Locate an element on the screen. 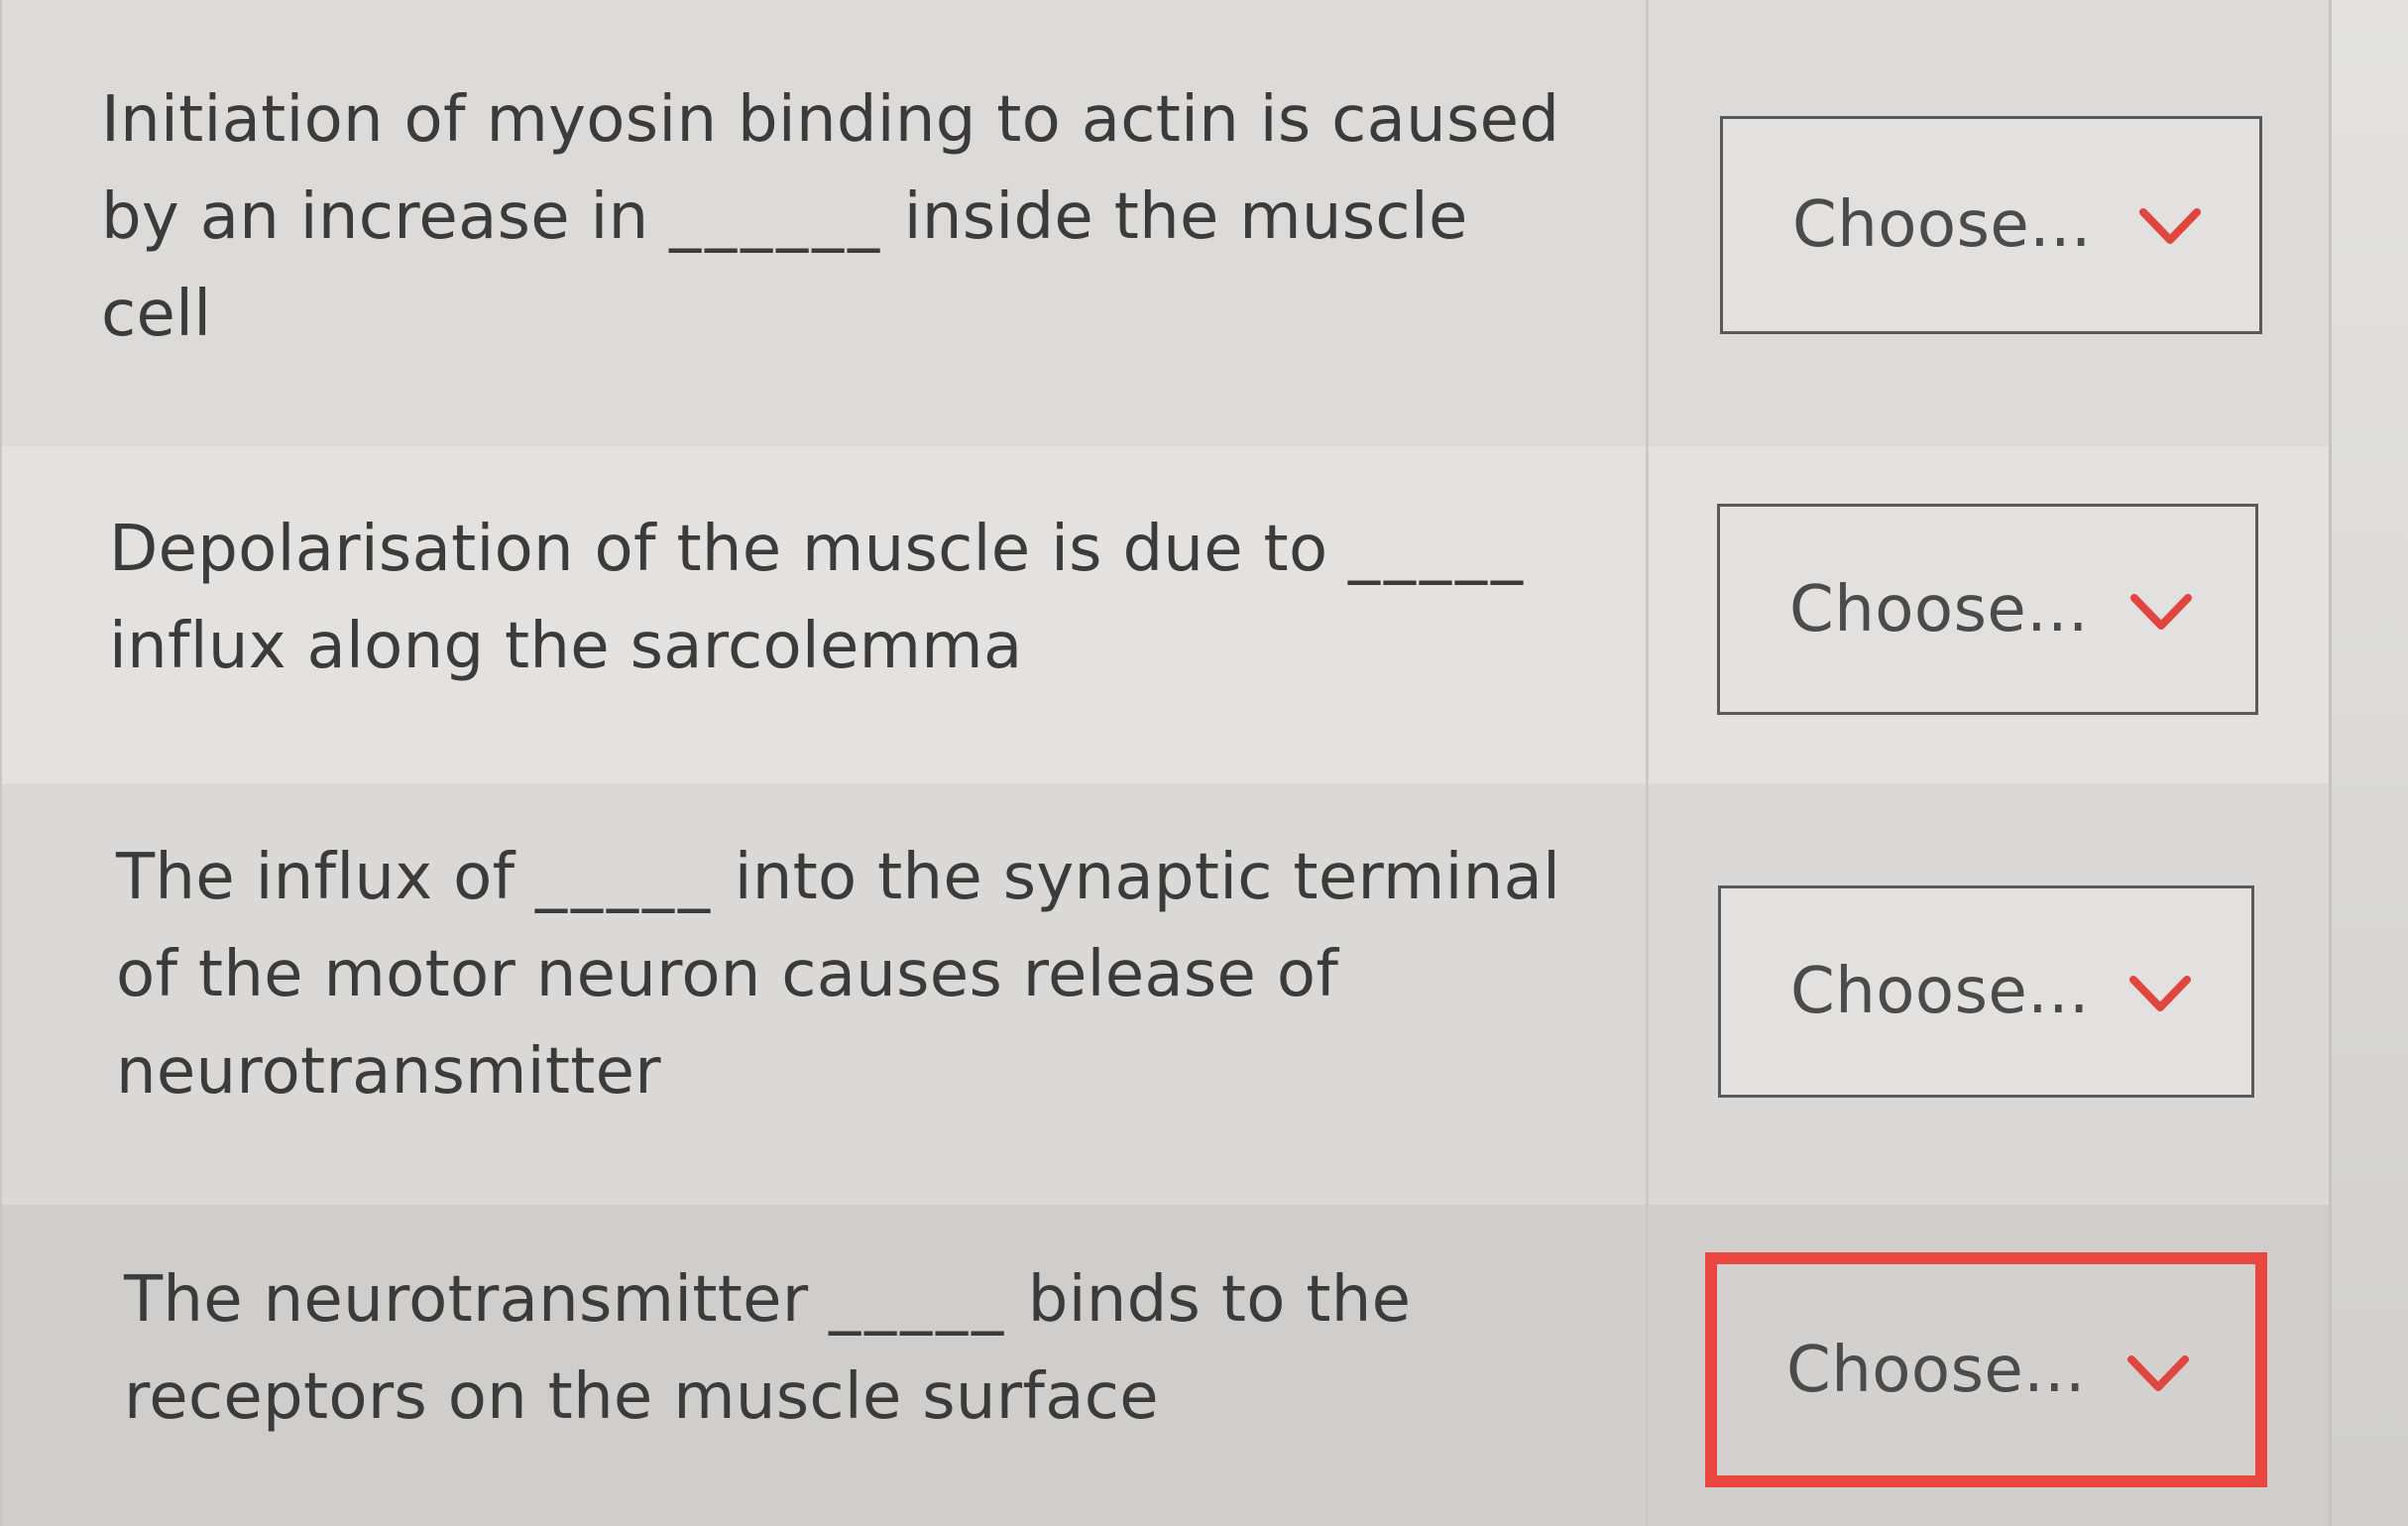  question-3-line-1-start: The influx of is located at coordinates (326, 877).